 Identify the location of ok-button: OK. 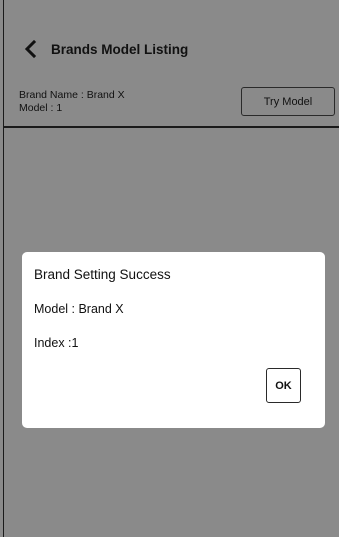
(283, 385).